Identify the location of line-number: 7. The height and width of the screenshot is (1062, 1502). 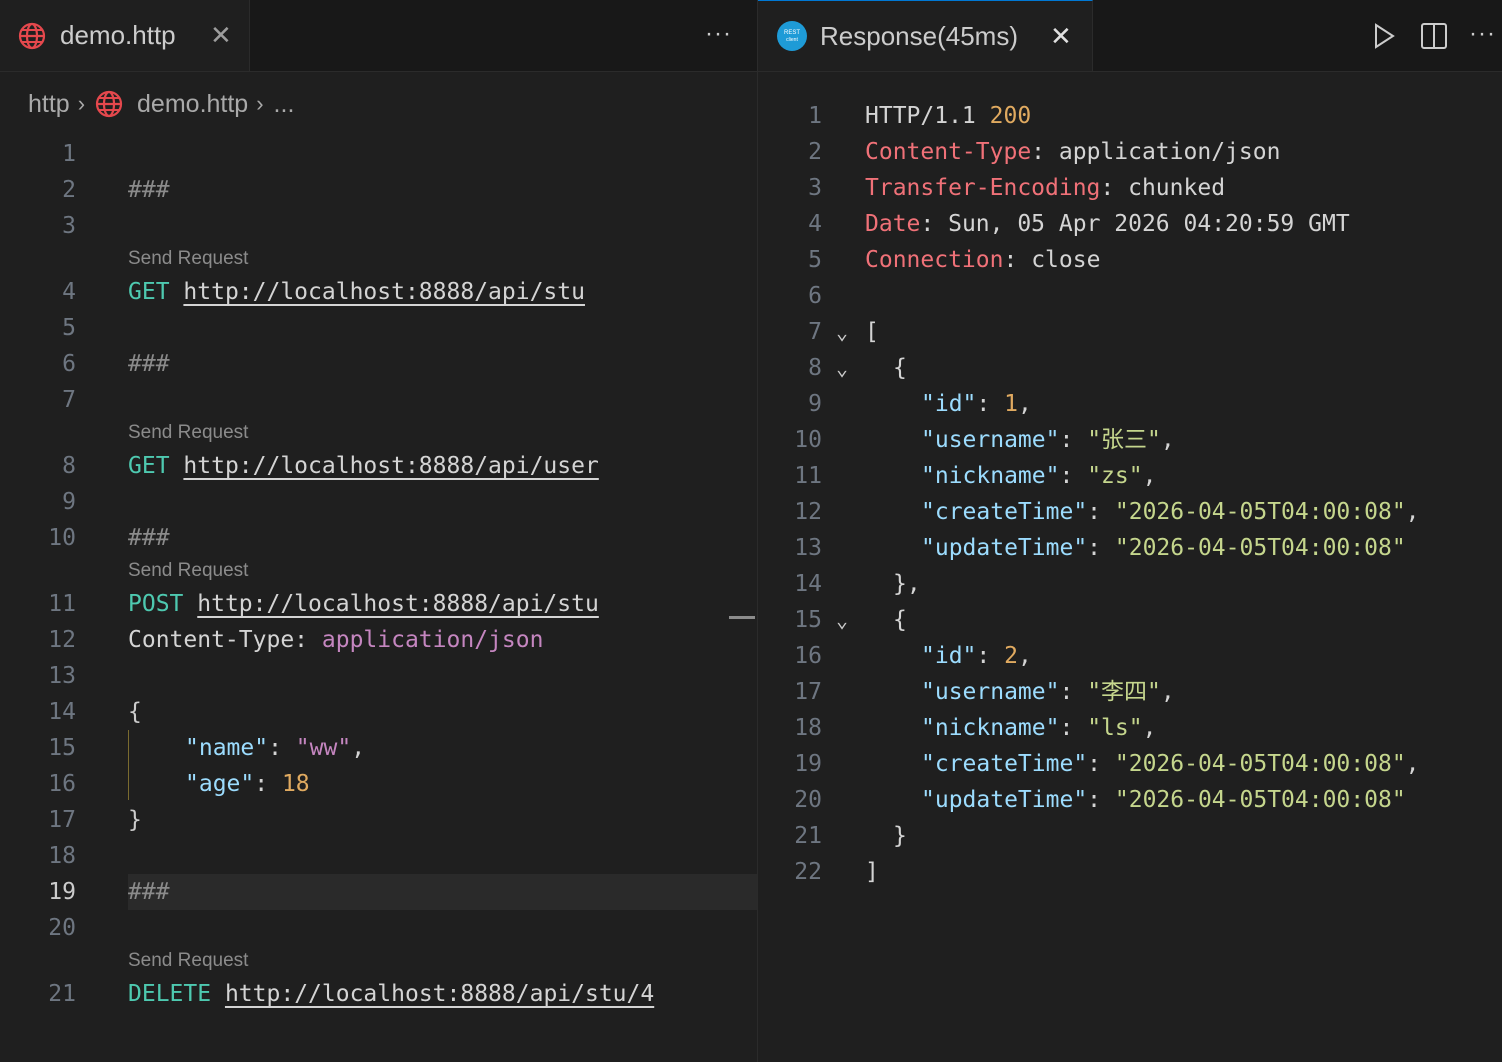
(69, 400).